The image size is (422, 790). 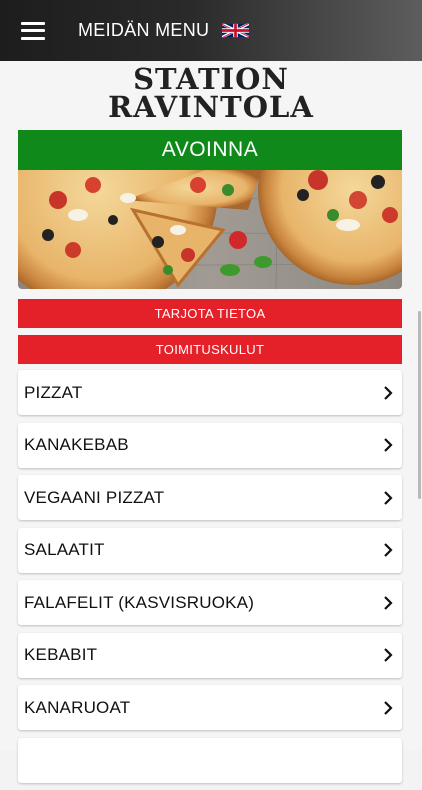 I want to click on category-label: FALAFELIT (KASVISRUOKA), so click(x=139, y=602).